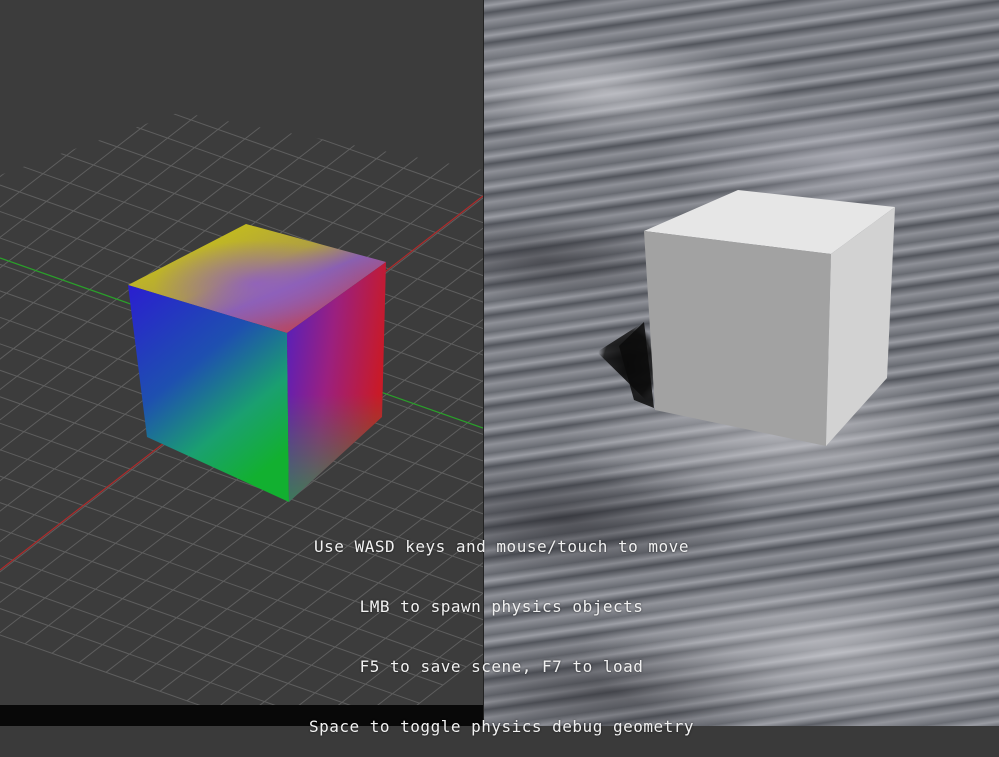  What do you see at coordinates (501, 606) in the screenshot?
I see `help-line-spawn: LMB to spawn physics objects` at bounding box center [501, 606].